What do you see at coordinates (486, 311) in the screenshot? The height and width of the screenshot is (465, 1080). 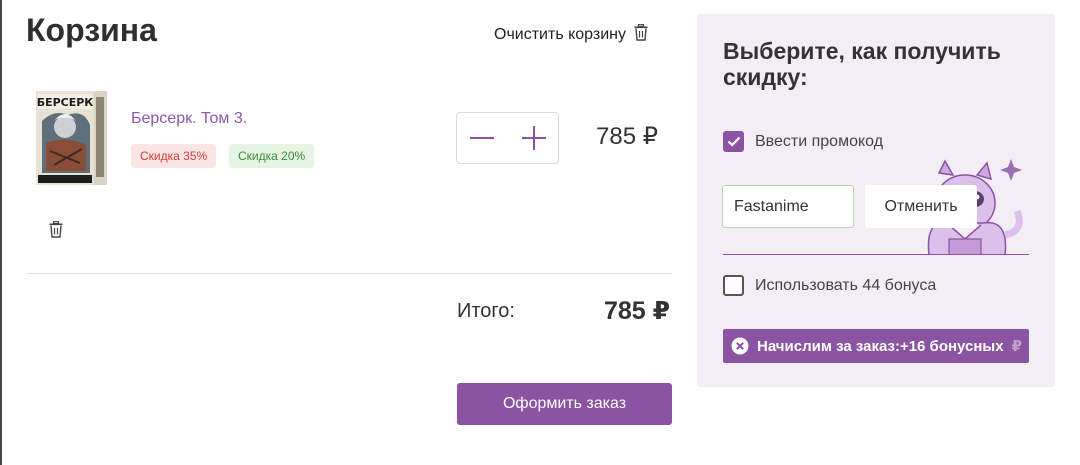 I see `total-label: Итого:` at bounding box center [486, 311].